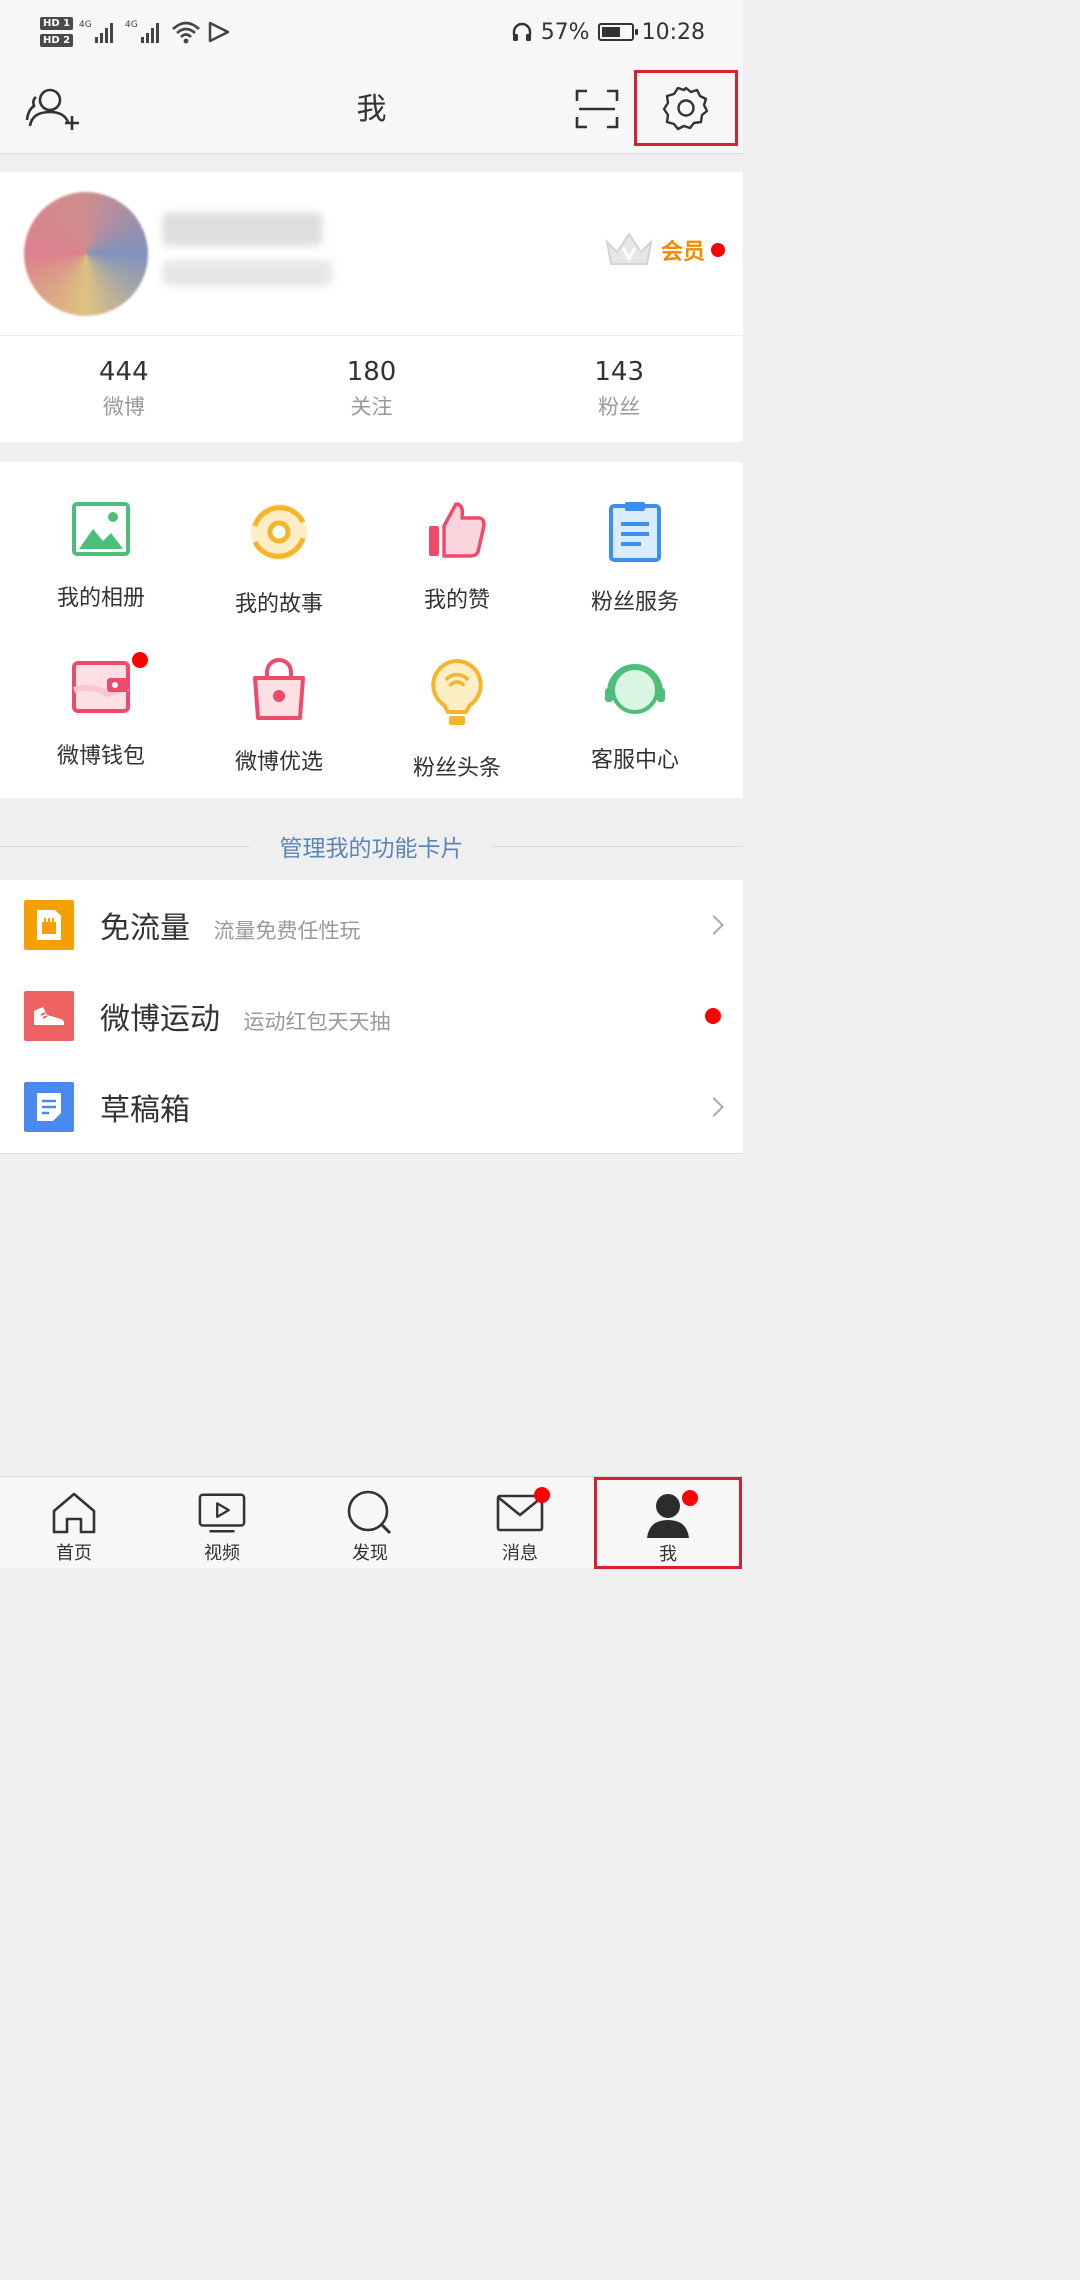  Describe the element at coordinates (100, 756) in the screenshot. I see `feature-label: 微博钱包` at that location.